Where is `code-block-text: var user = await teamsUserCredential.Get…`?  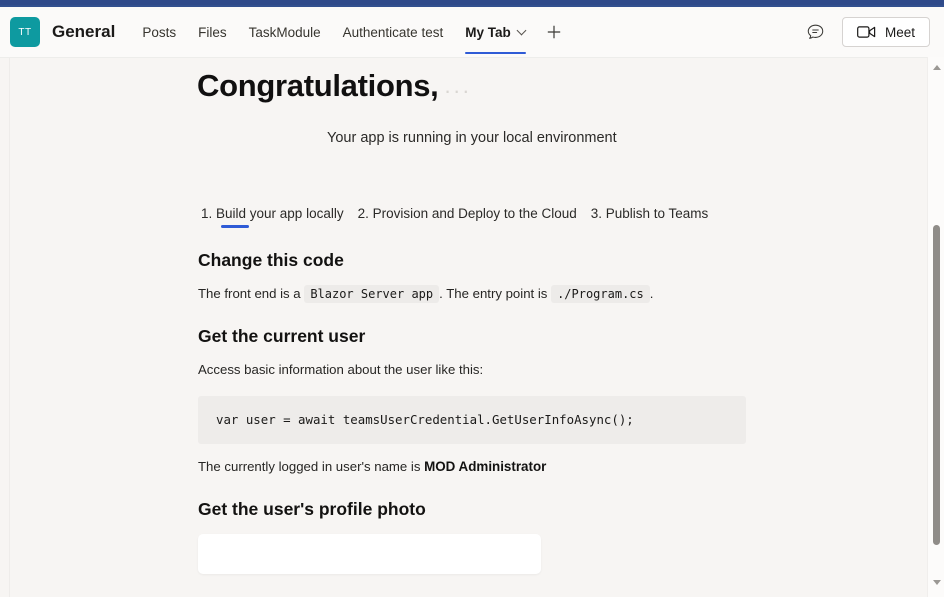
code-block-text: var user = await teamsUserCredential.Get… is located at coordinates (425, 420).